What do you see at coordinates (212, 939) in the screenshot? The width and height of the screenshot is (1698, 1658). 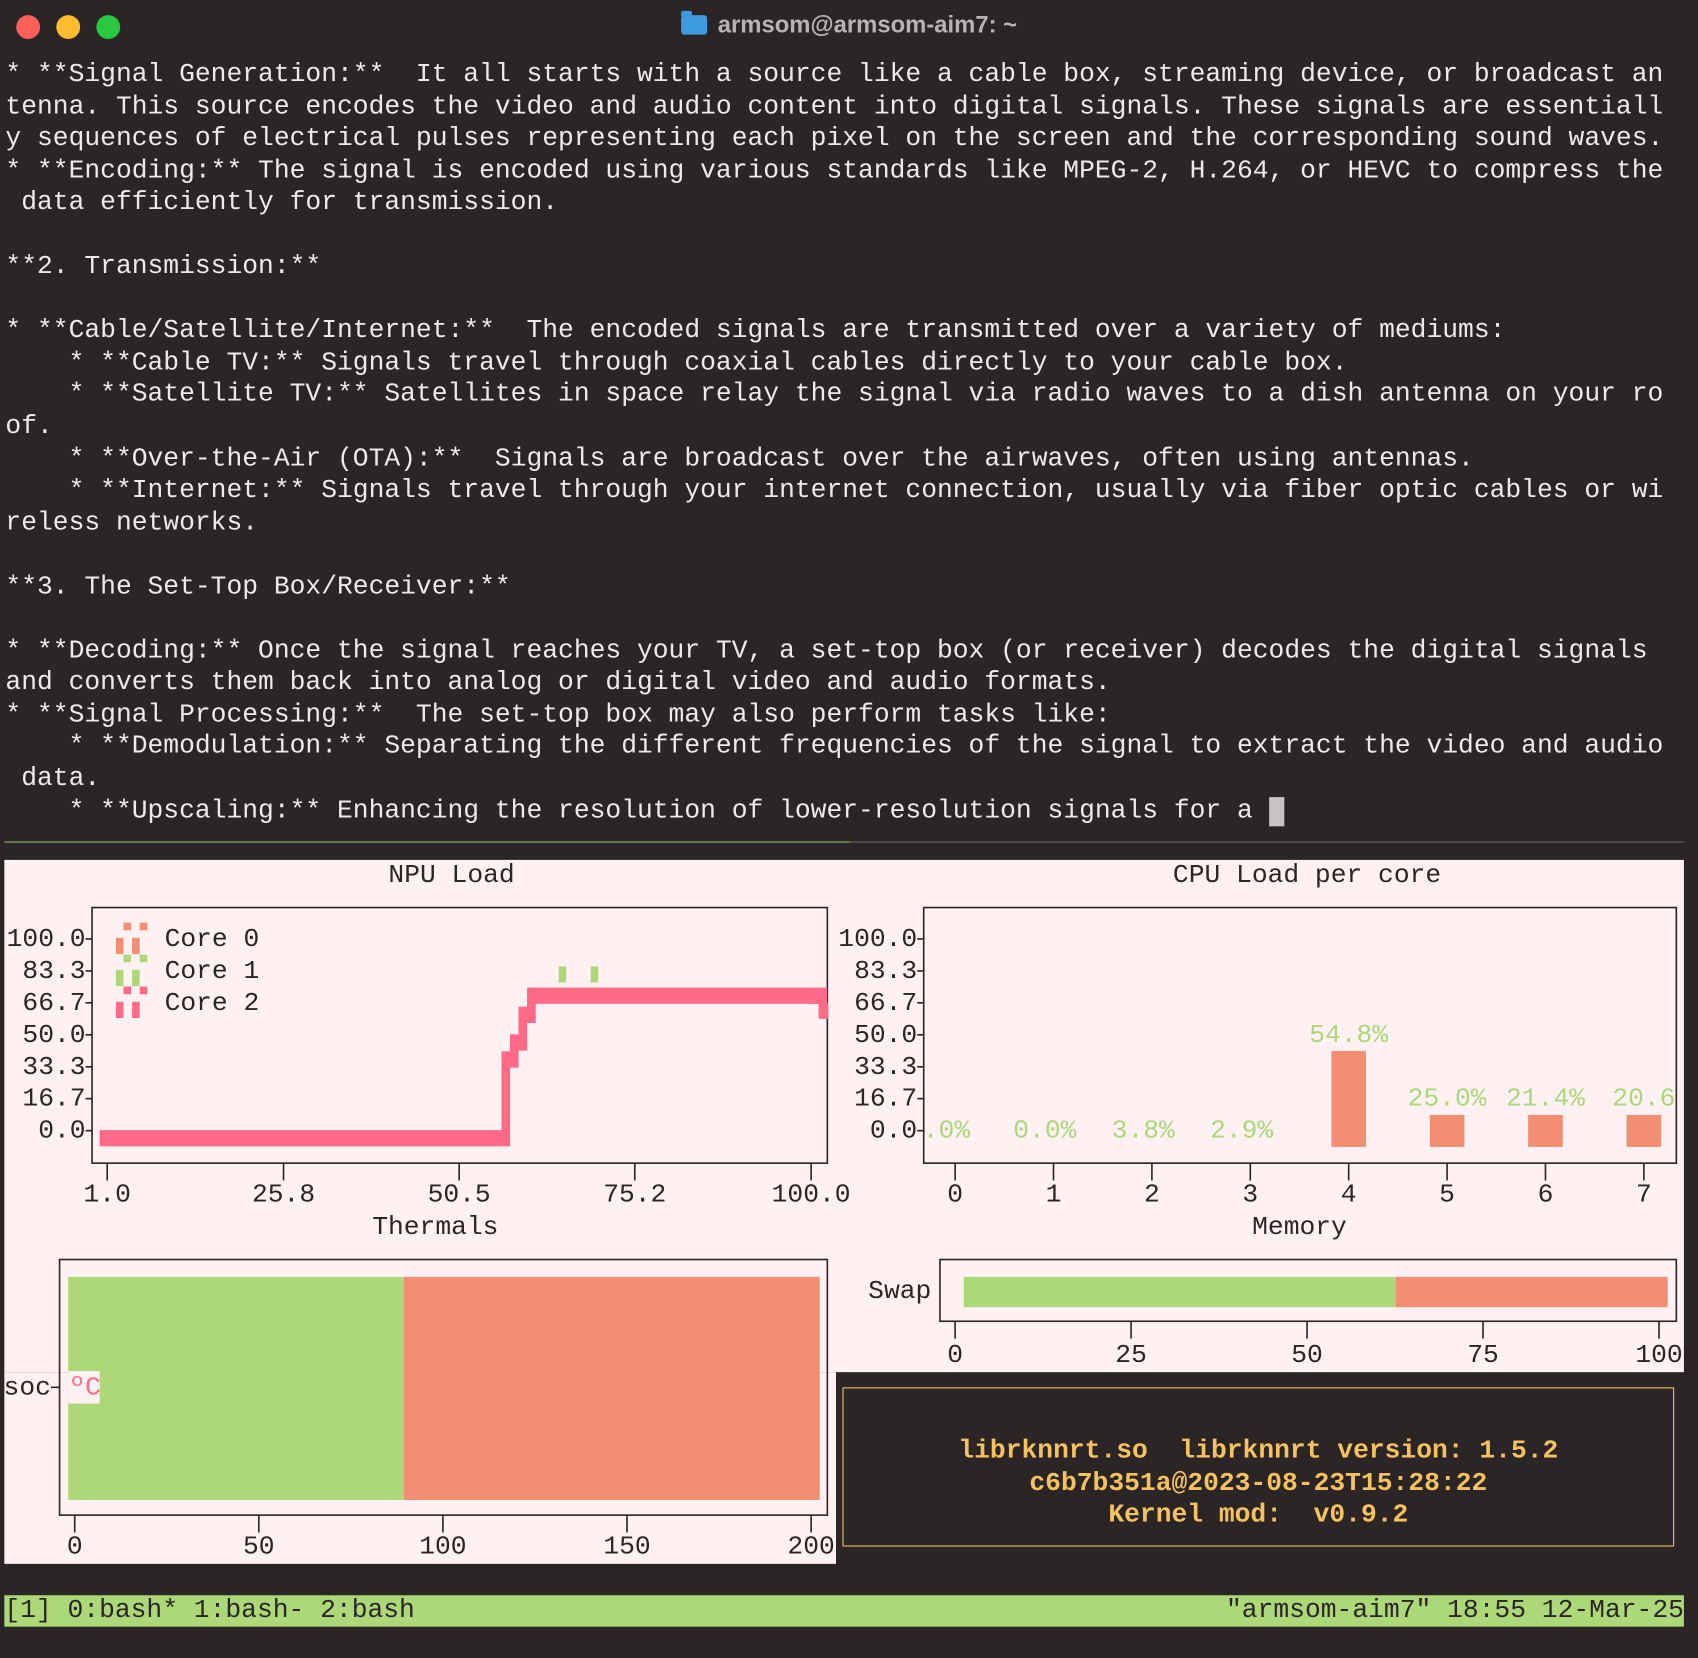 I see `legend-label: Core 0` at bounding box center [212, 939].